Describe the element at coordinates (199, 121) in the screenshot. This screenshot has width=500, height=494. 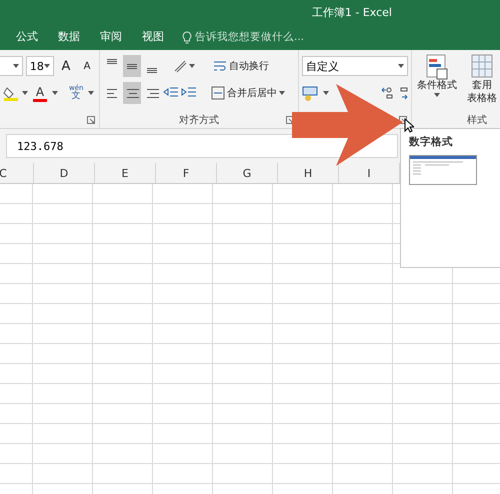
I see `group-label: 对齐方式` at that location.